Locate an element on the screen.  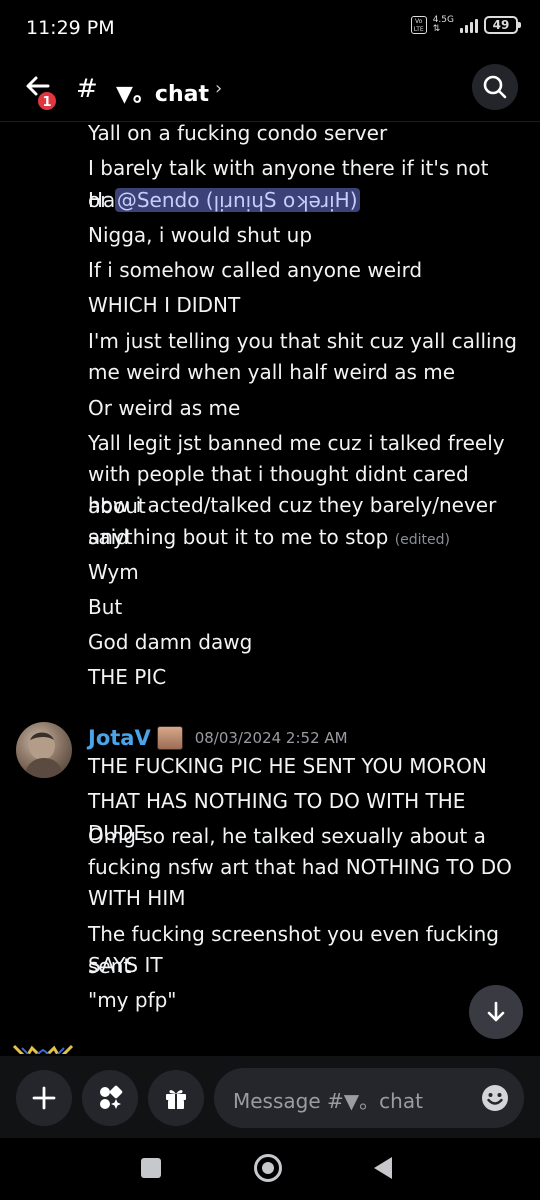
role-badge-icon is located at coordinates (169, 738).